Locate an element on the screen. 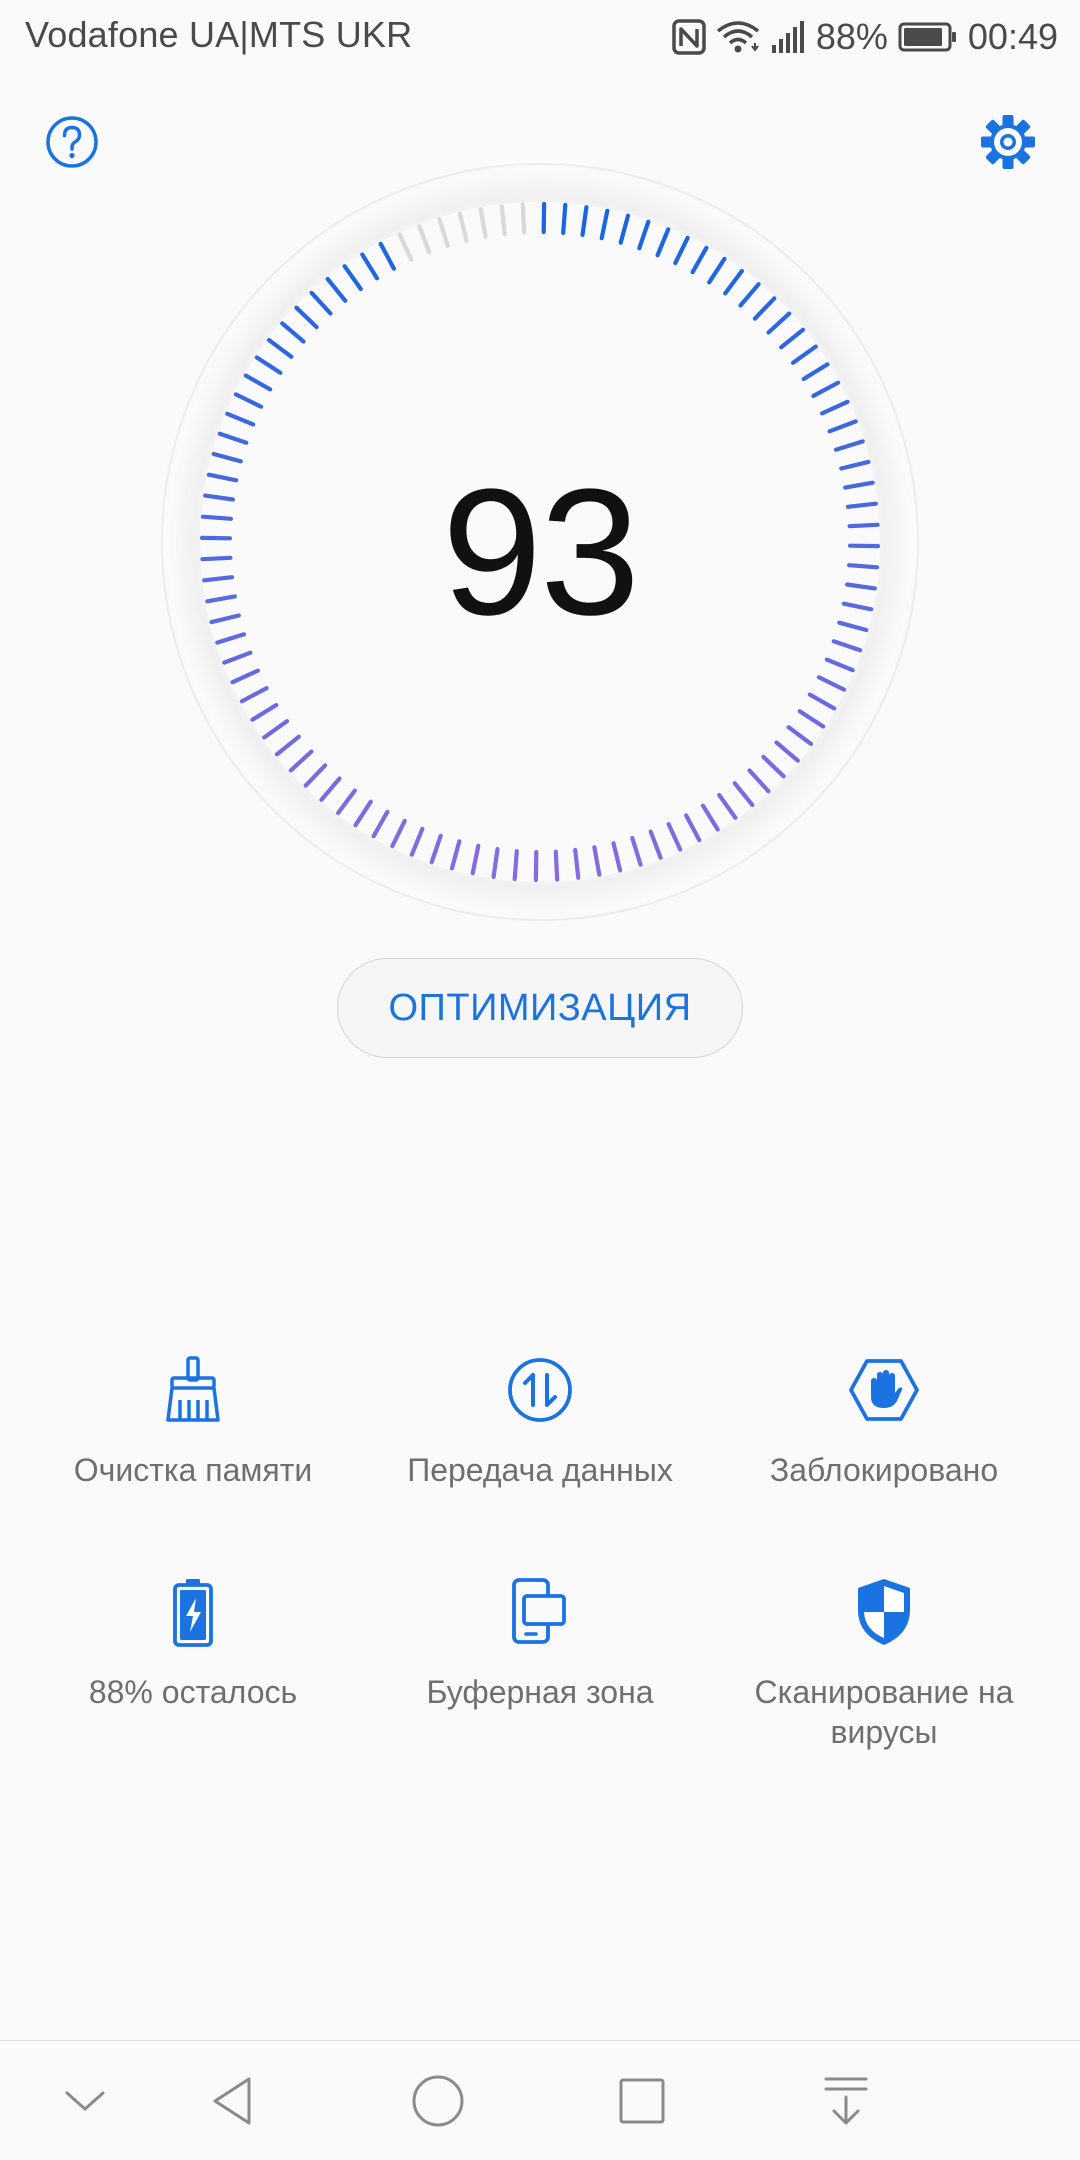 The width and height of the screenshot is (1080, 2160). recents-button is located at coordinates (642, 2101).